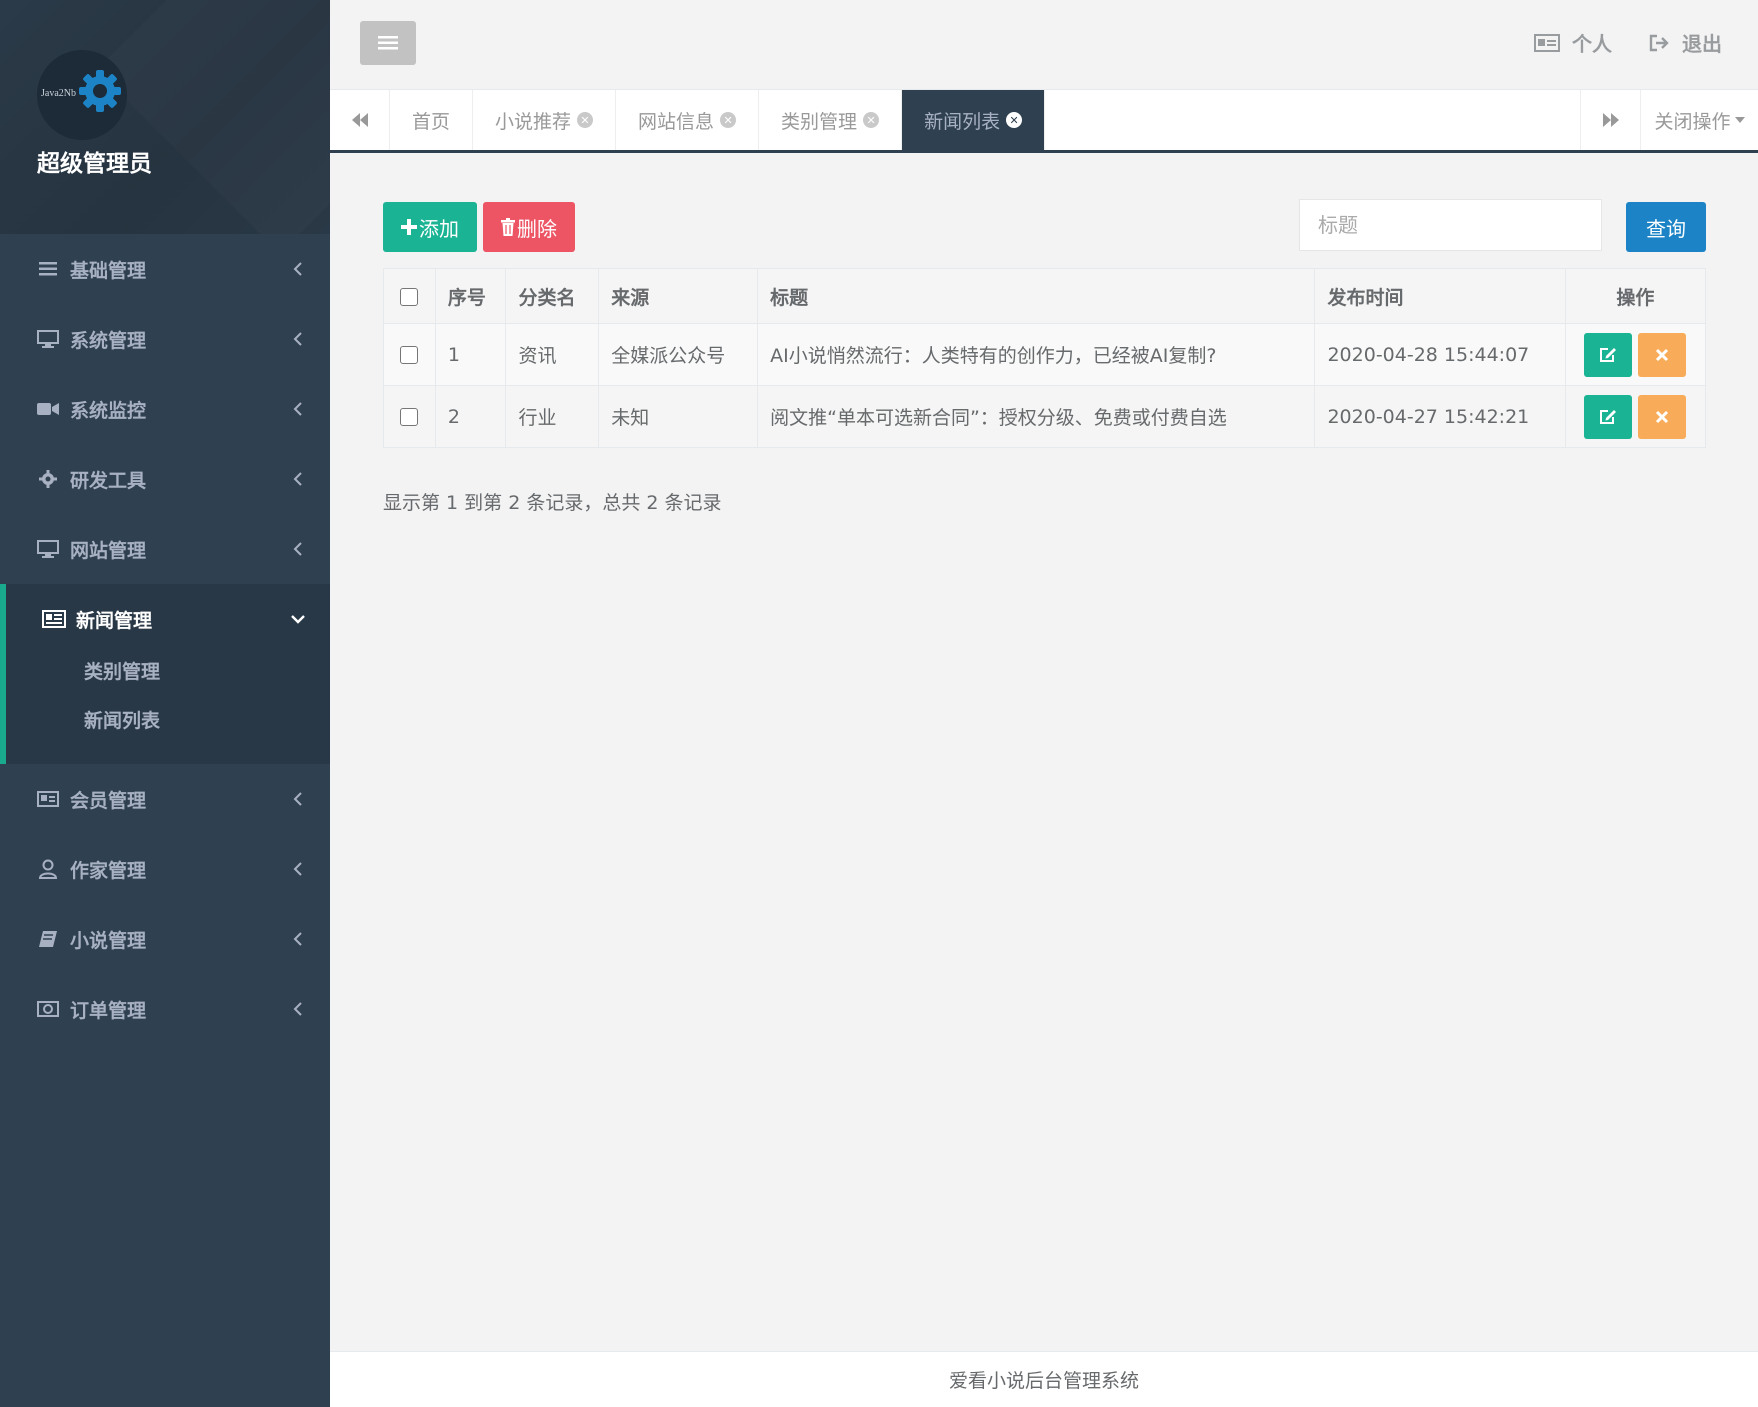 The width and height of the screenshot is (1758, 1407). Describe the element at coordinates (688, 120) in the screenshot. I see `tab-website-info: 网站信息 ✕` at that location.